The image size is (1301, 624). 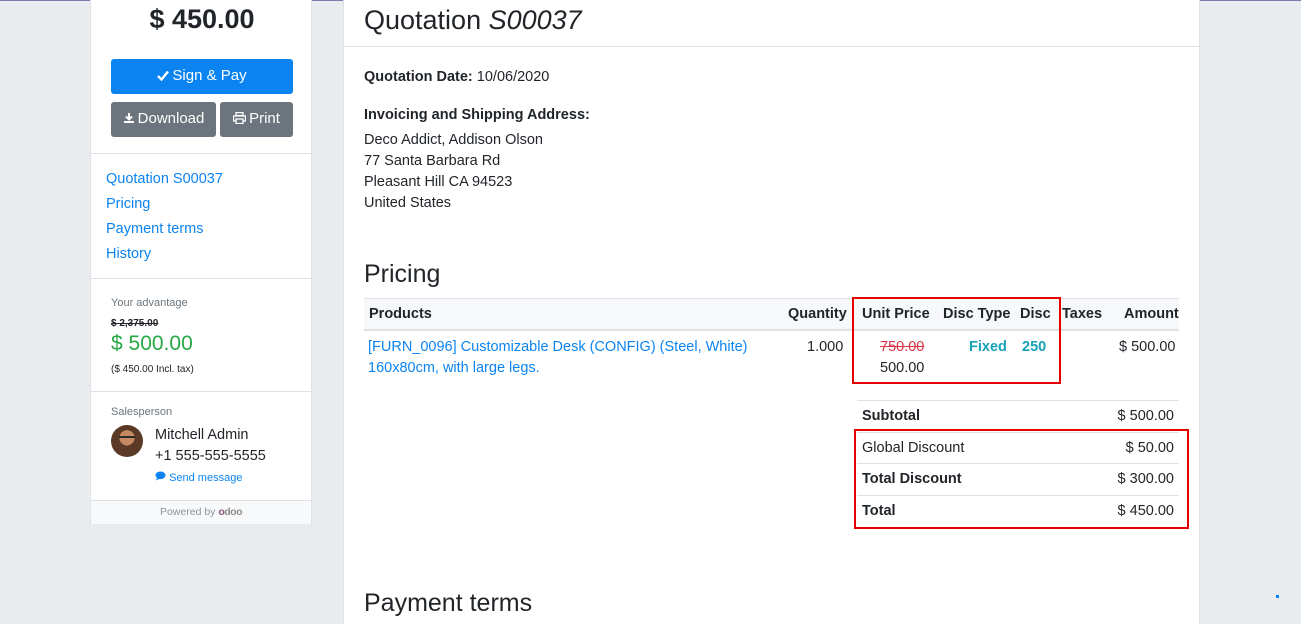 I want to click on send-message-link: Send message, so click(x=198, y=477).